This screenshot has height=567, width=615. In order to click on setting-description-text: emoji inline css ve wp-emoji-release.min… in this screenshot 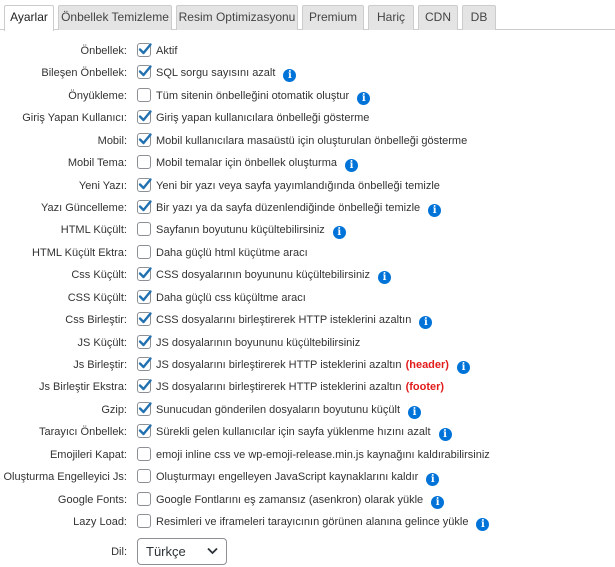, I will do `click(323, 454)`.